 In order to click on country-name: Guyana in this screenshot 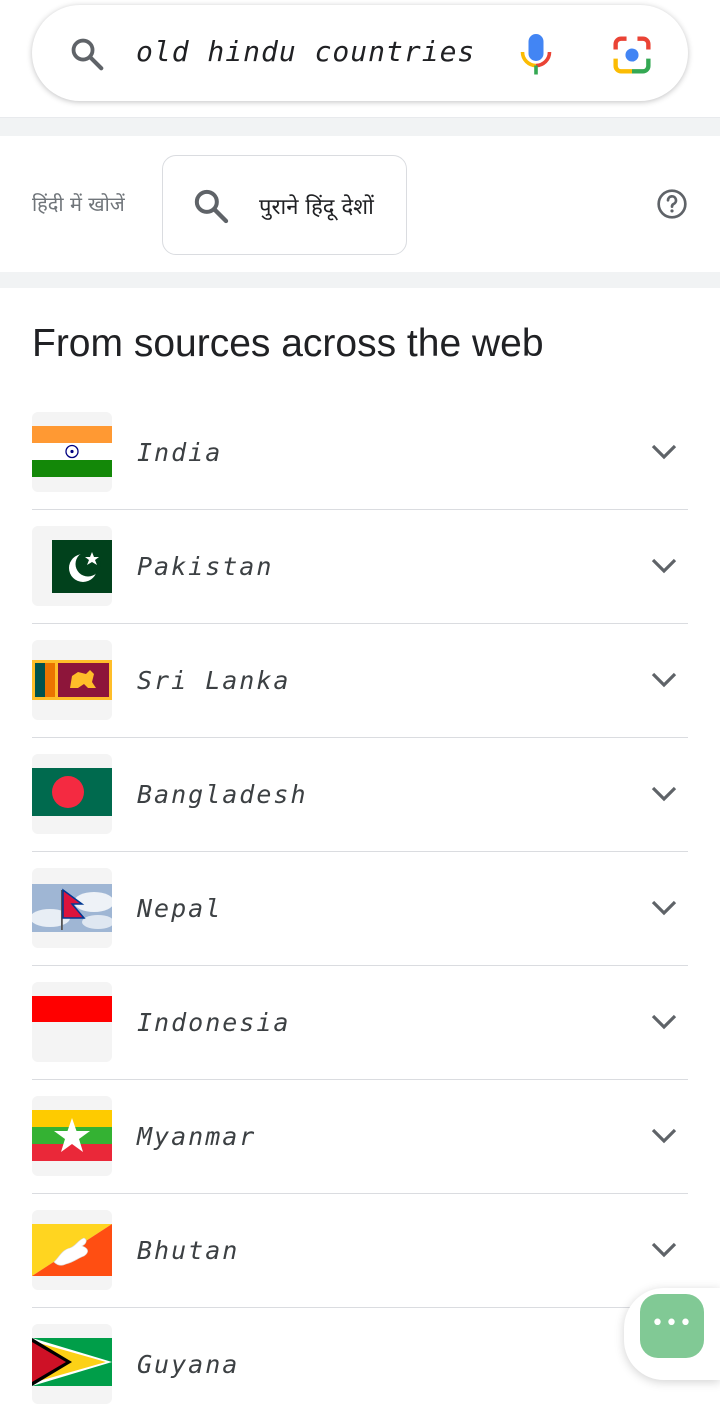, I will do `click(188, 1364)`.